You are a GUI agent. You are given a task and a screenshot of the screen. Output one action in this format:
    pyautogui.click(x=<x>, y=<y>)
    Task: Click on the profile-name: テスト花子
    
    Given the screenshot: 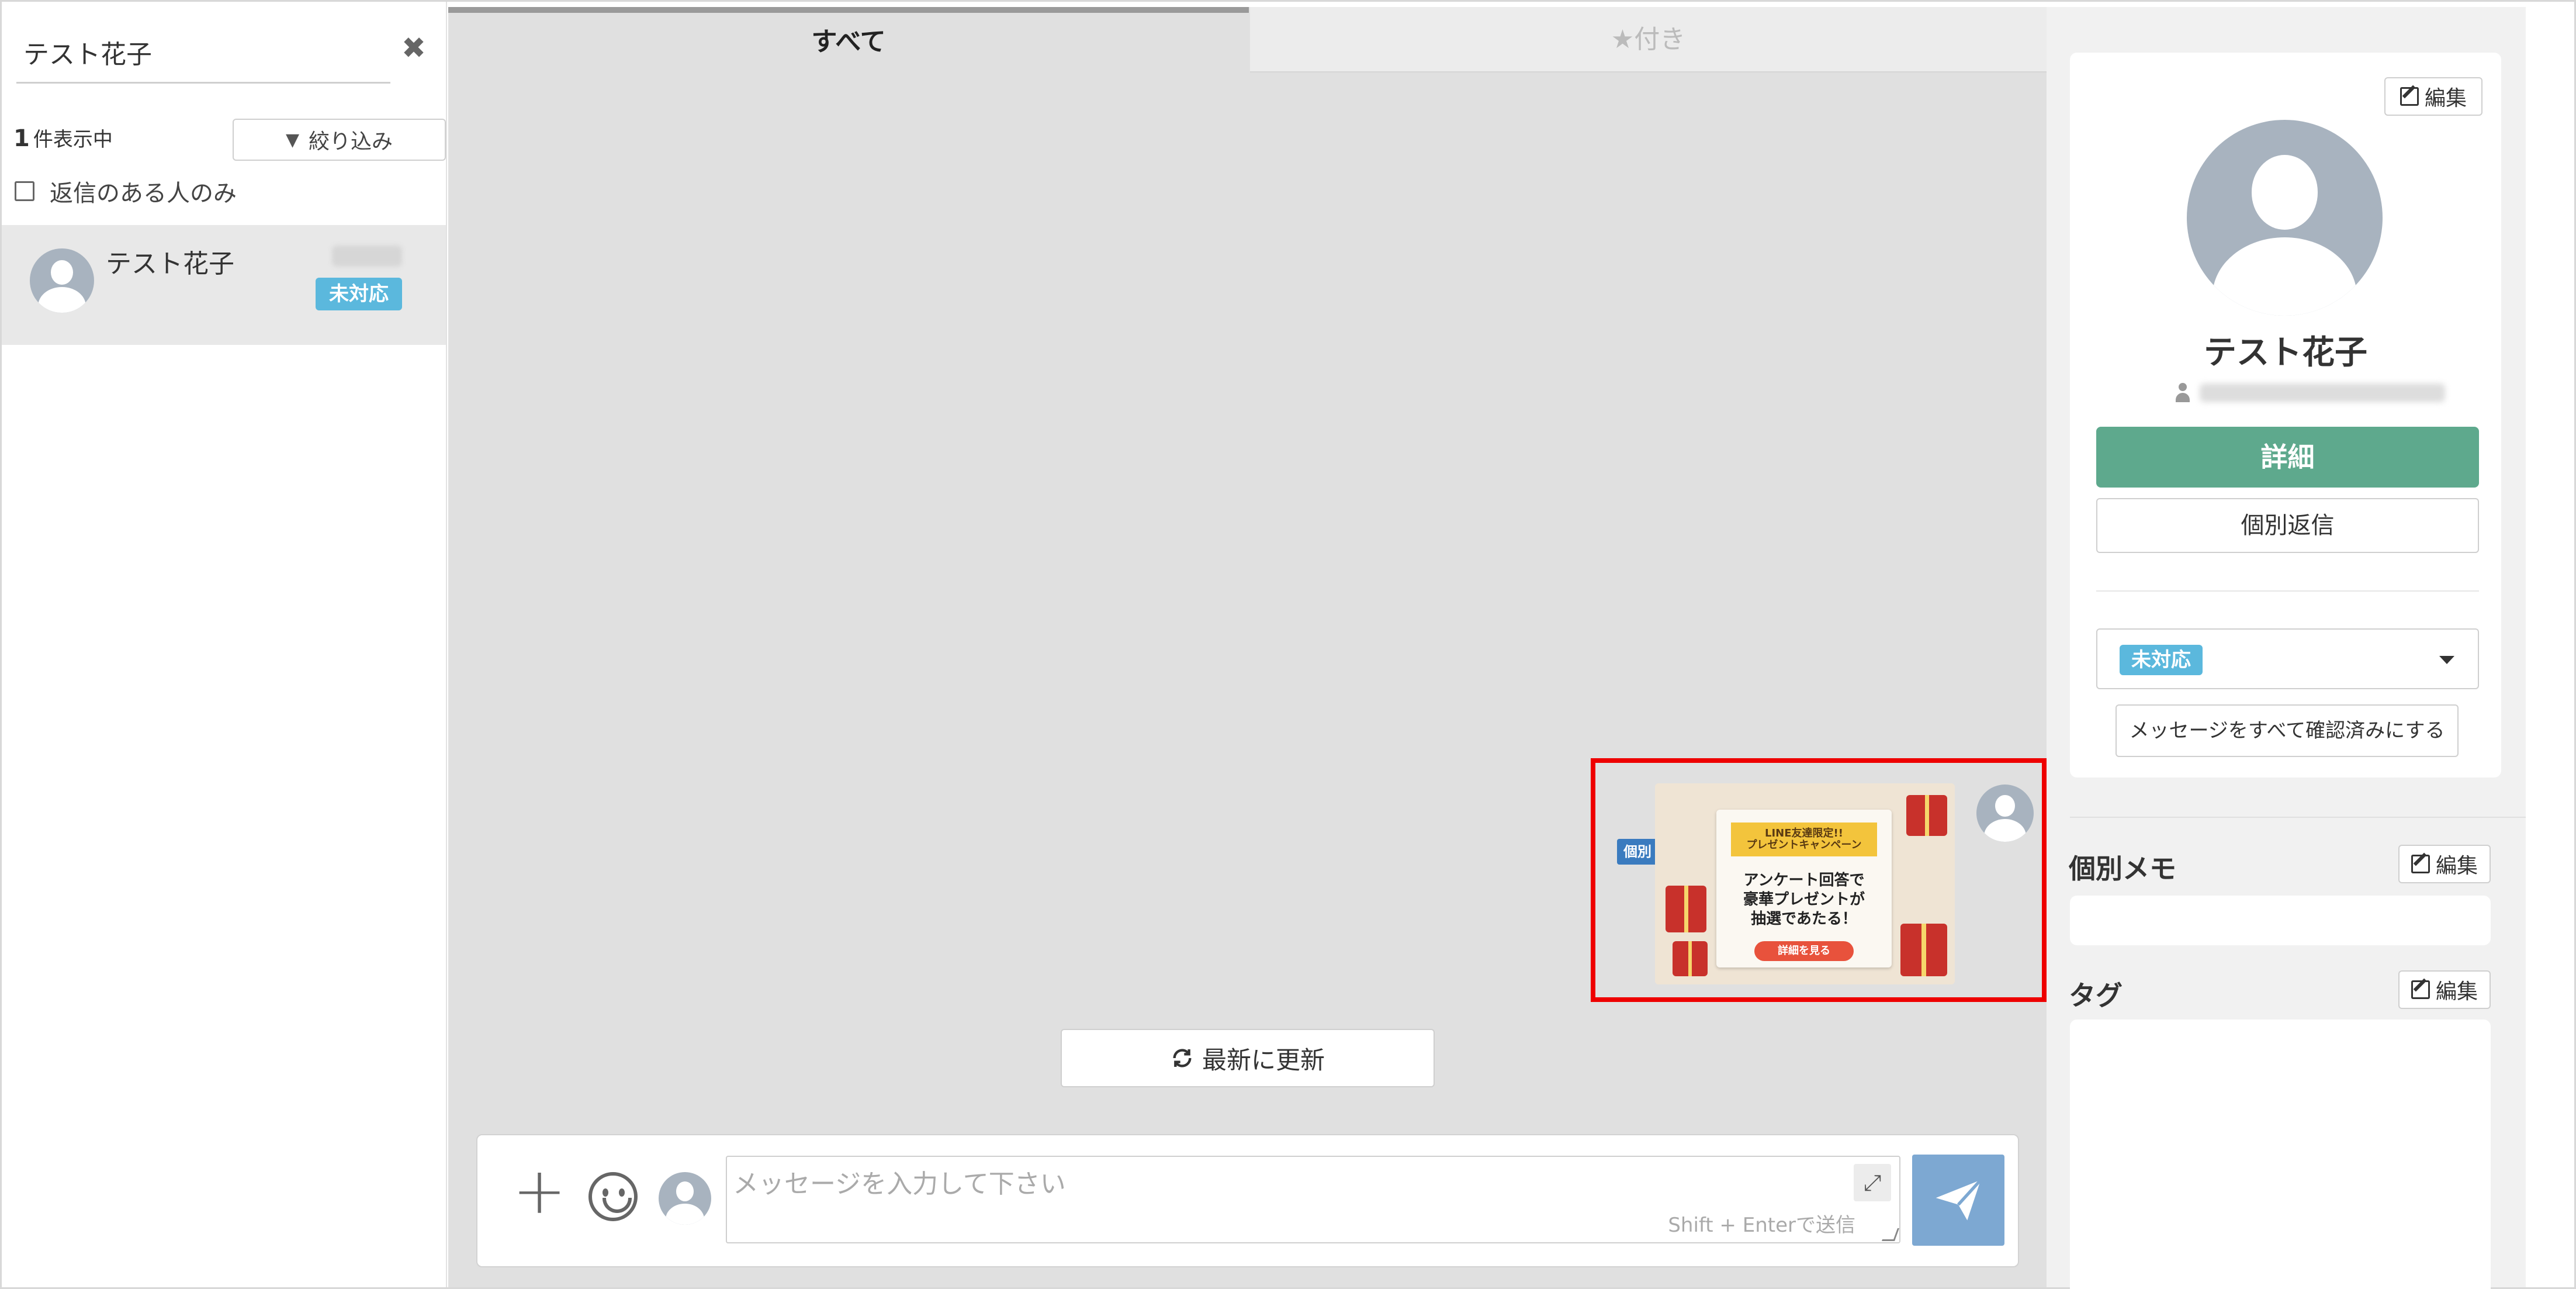 What is the action you would take?
    pyautogui.click(x=2285, y=353)
    